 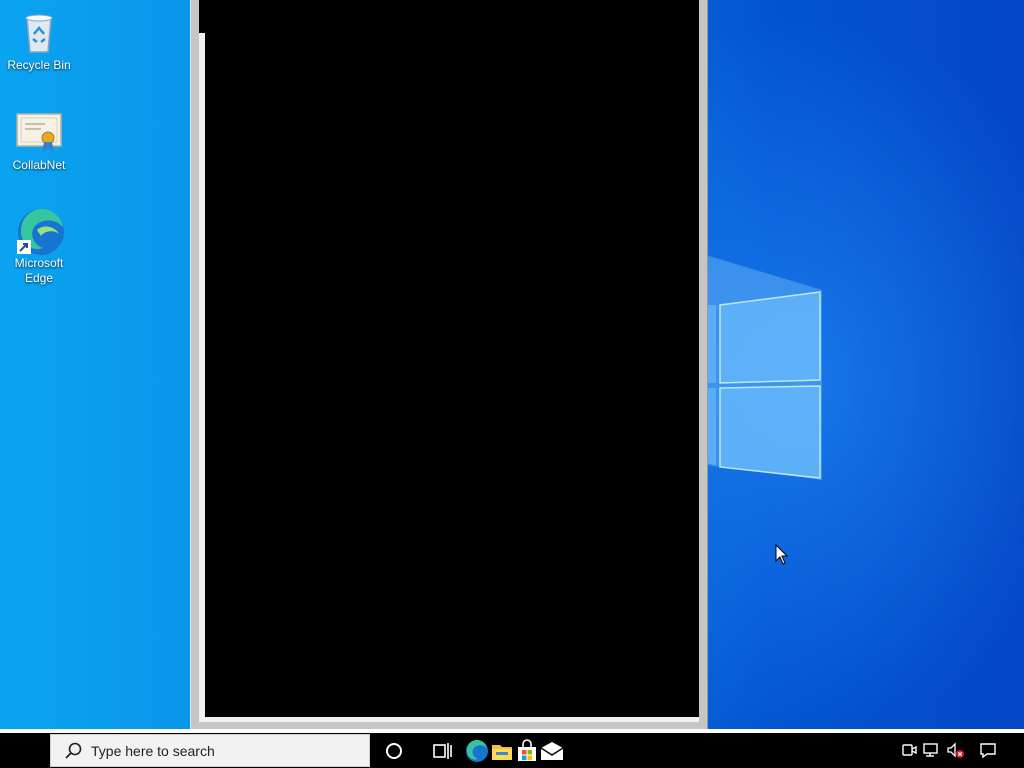 What do you see at coordinates (39, 65) in the screenshot?
I see `desktop-icon-label: Recycle Bin` at bounding box center [39, 65].